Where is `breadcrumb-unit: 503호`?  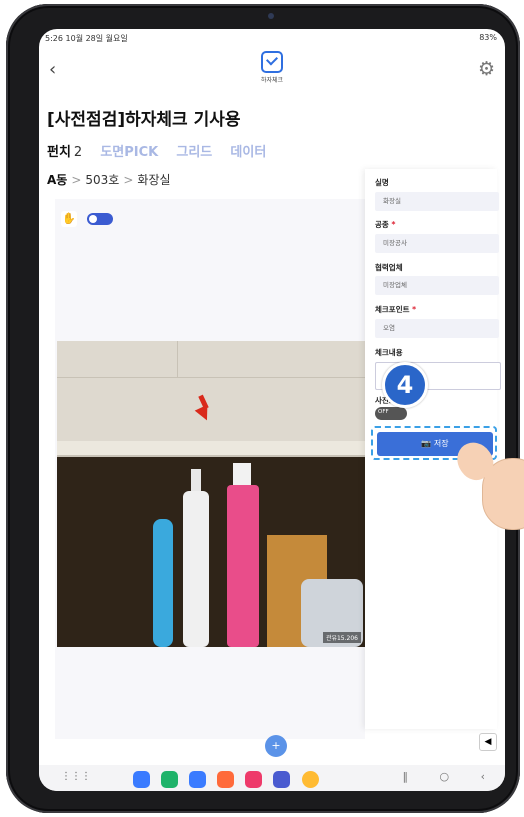 breadcrumb-unit: 503호 is located at coordinates (102, 180).